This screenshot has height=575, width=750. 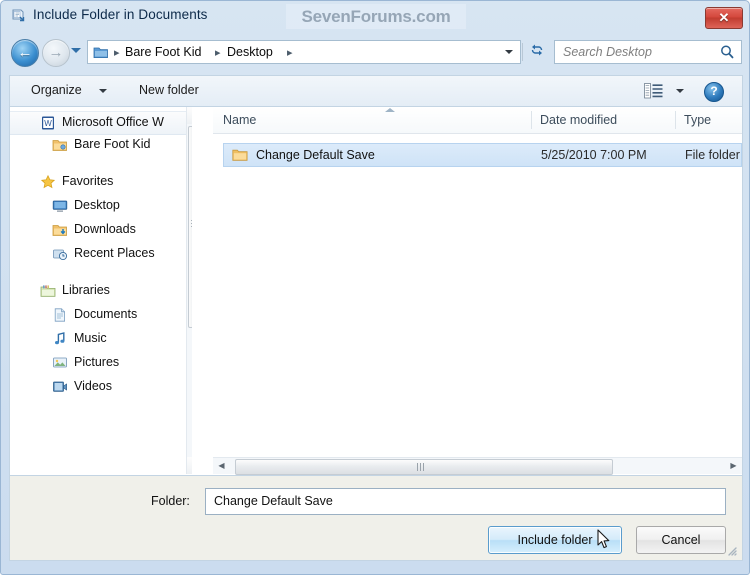 What do you see at coordinates (239, 120) in the screenshot?
I see `column-header-name: Name` at bounding box center [239, 120].